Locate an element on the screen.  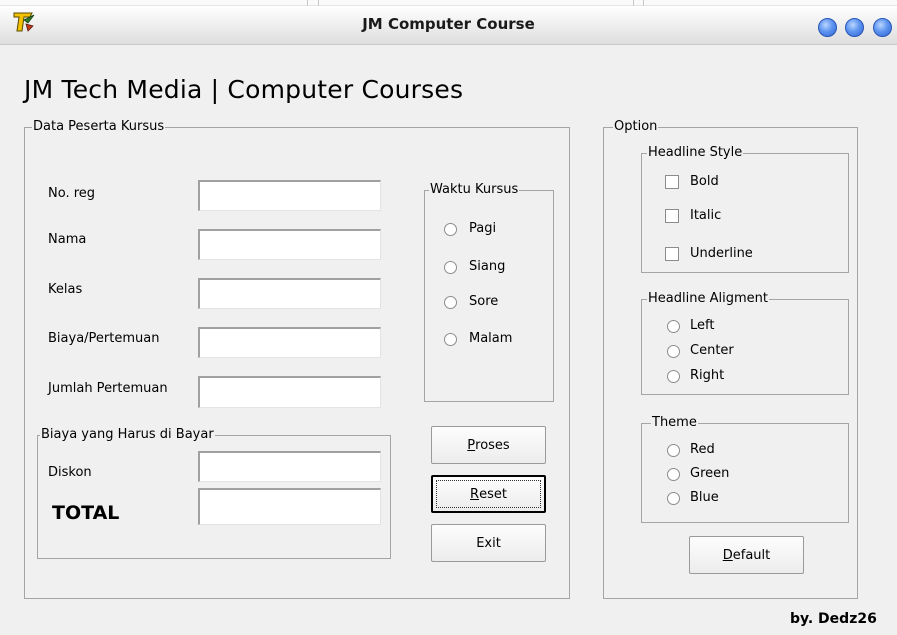
checkbox-italic-label: Italic is located at coordinates (706, 215).